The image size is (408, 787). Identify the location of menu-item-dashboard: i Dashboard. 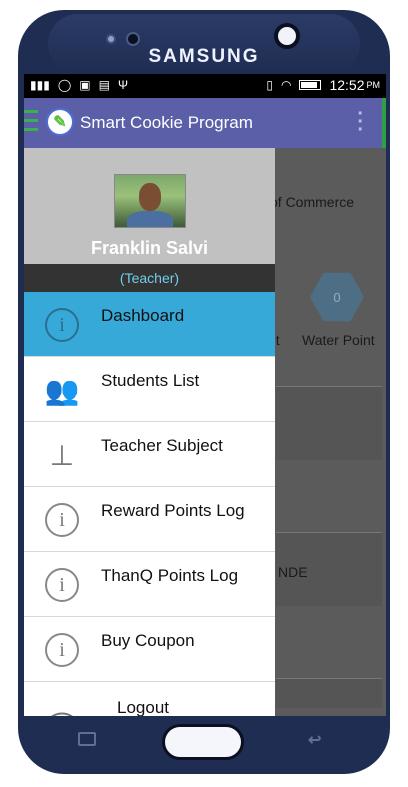
(149, 324).